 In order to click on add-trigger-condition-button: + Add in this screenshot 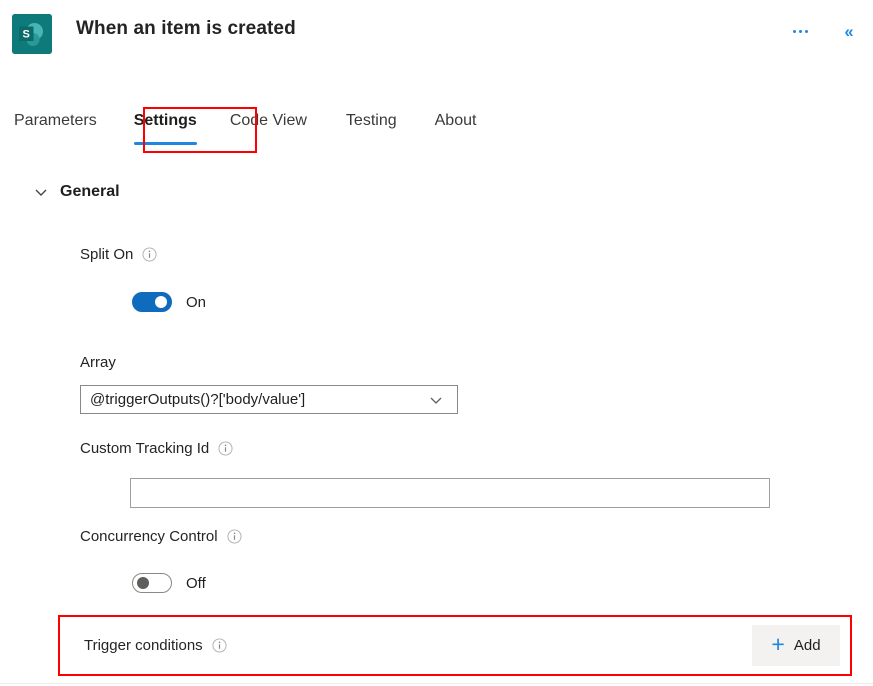, I will do `click(796, 645)`.